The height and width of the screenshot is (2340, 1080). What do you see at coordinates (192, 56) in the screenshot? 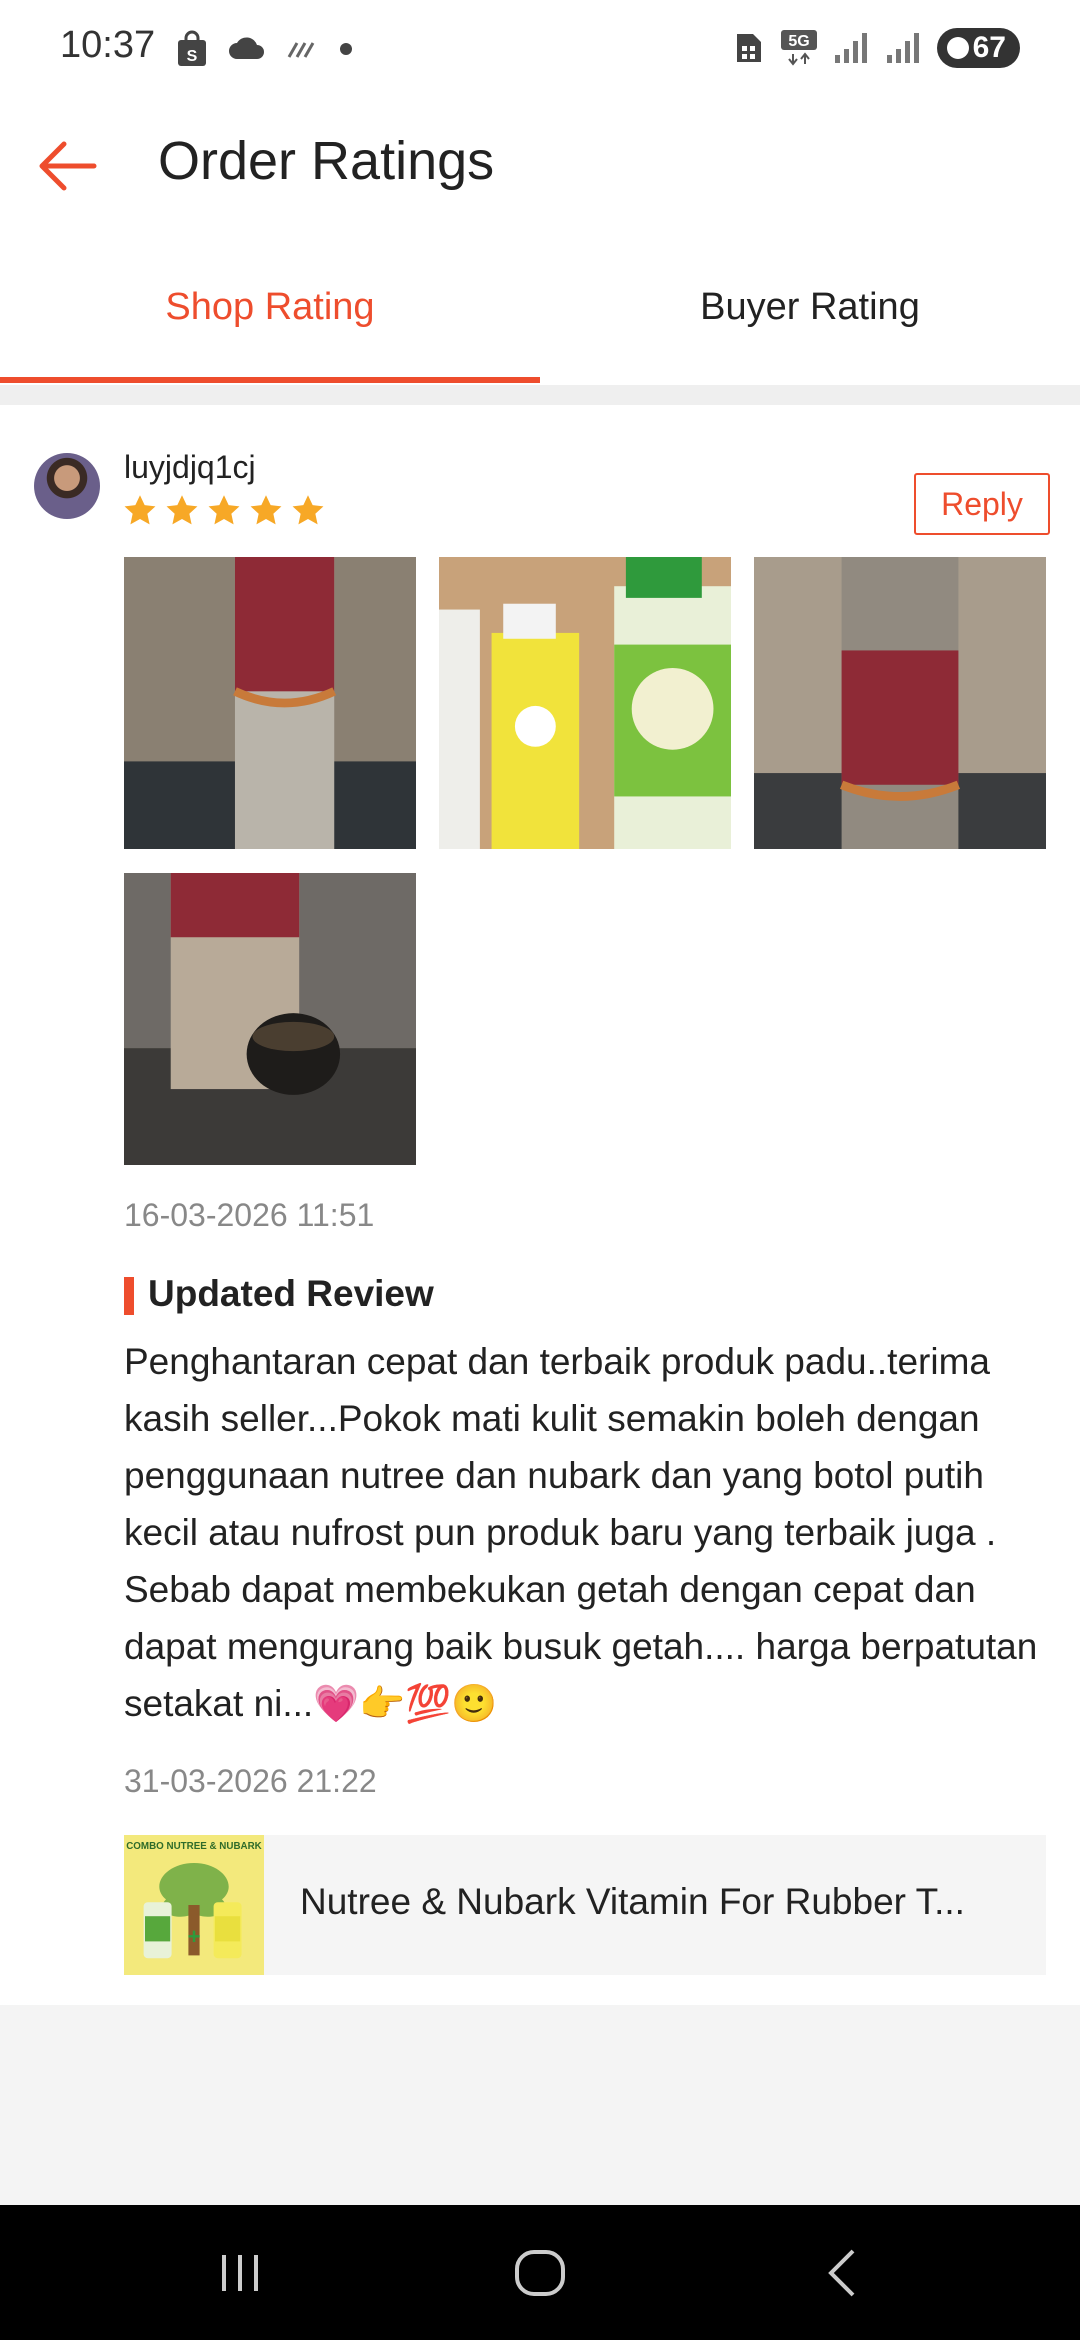
I see `svg-text: S` at bounding box center [192, 56].